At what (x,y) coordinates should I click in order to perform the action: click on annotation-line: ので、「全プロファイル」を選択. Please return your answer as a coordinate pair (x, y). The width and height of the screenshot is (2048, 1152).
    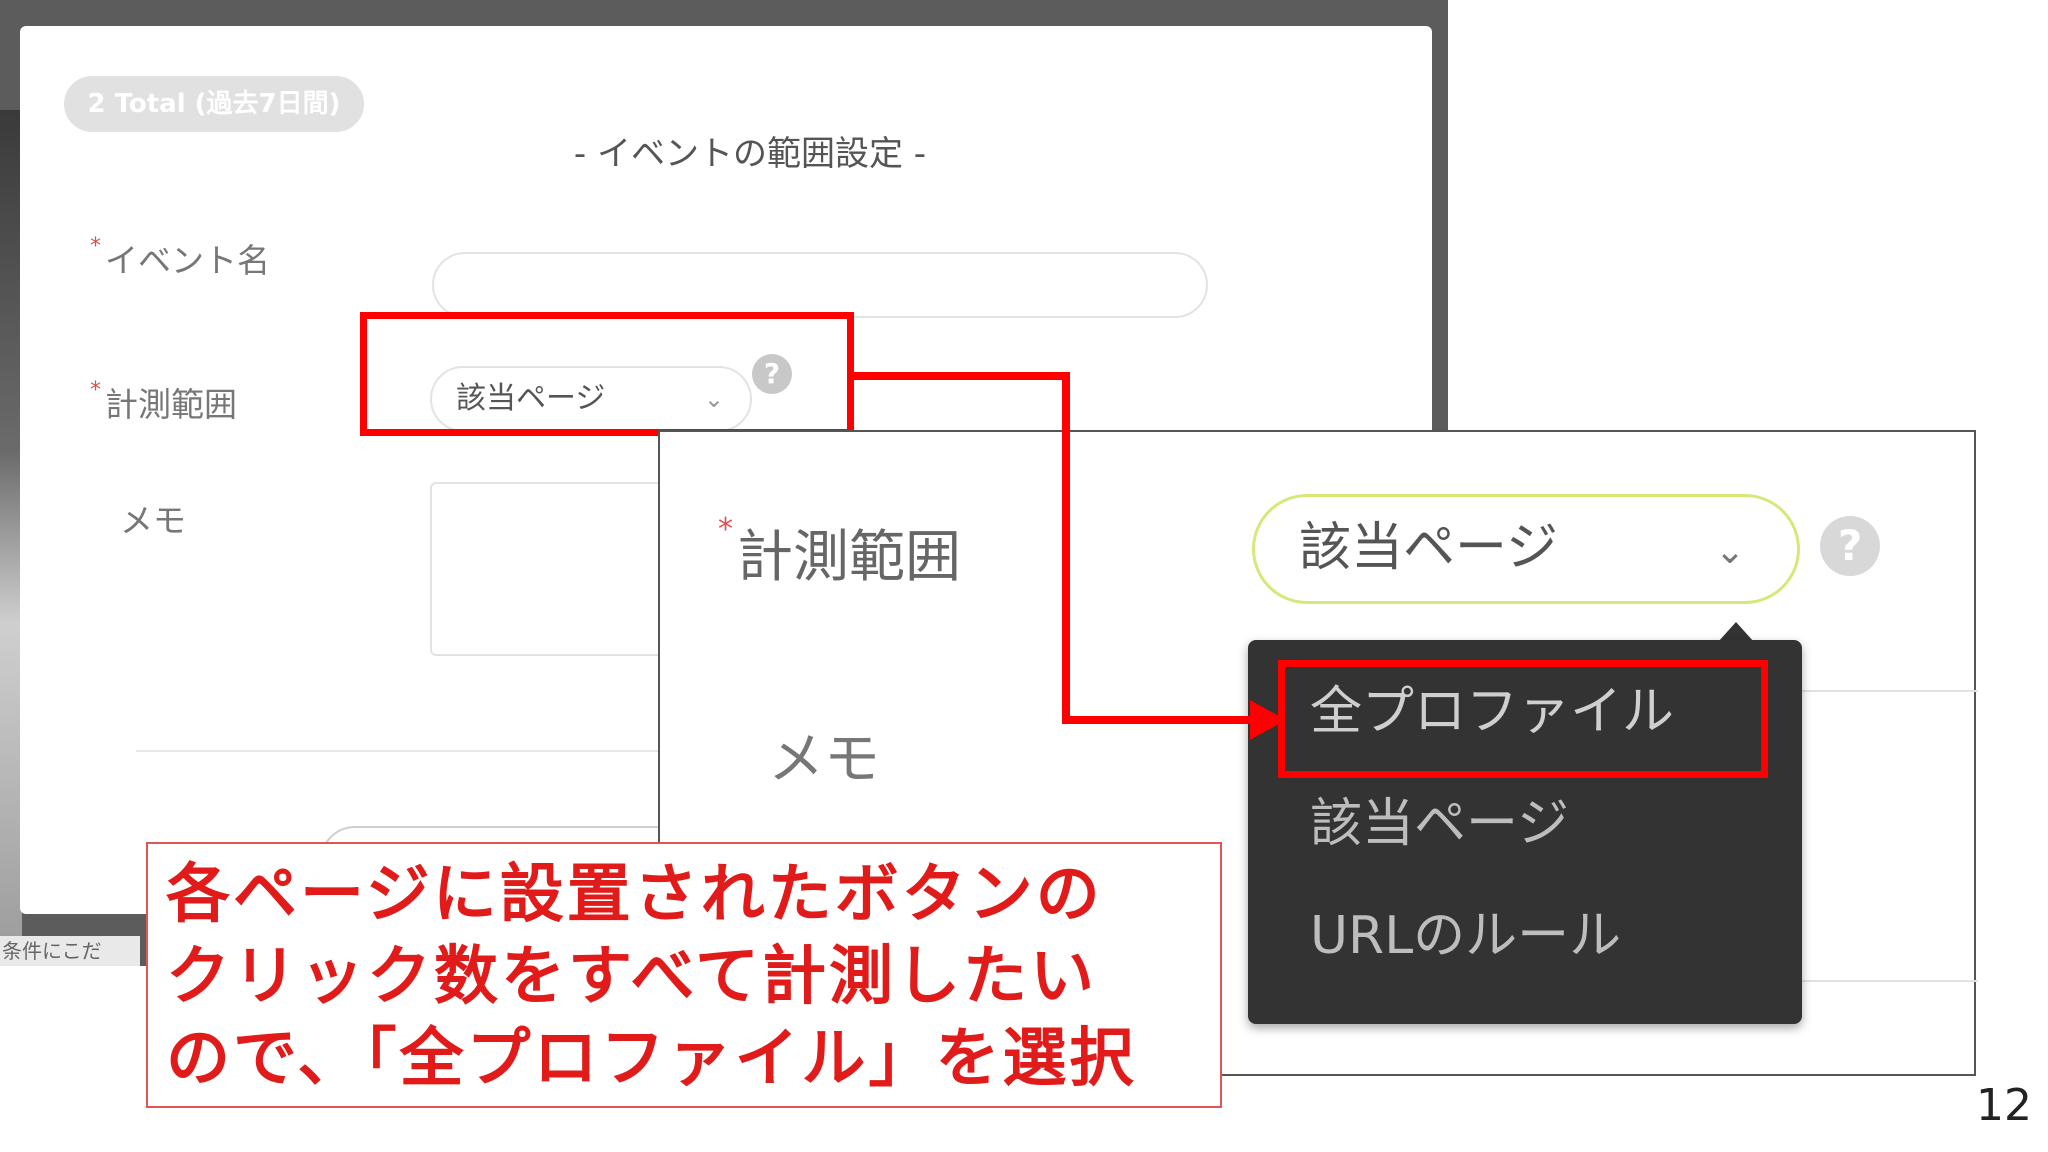
    Looking at the image, I should click on (651, 1059).